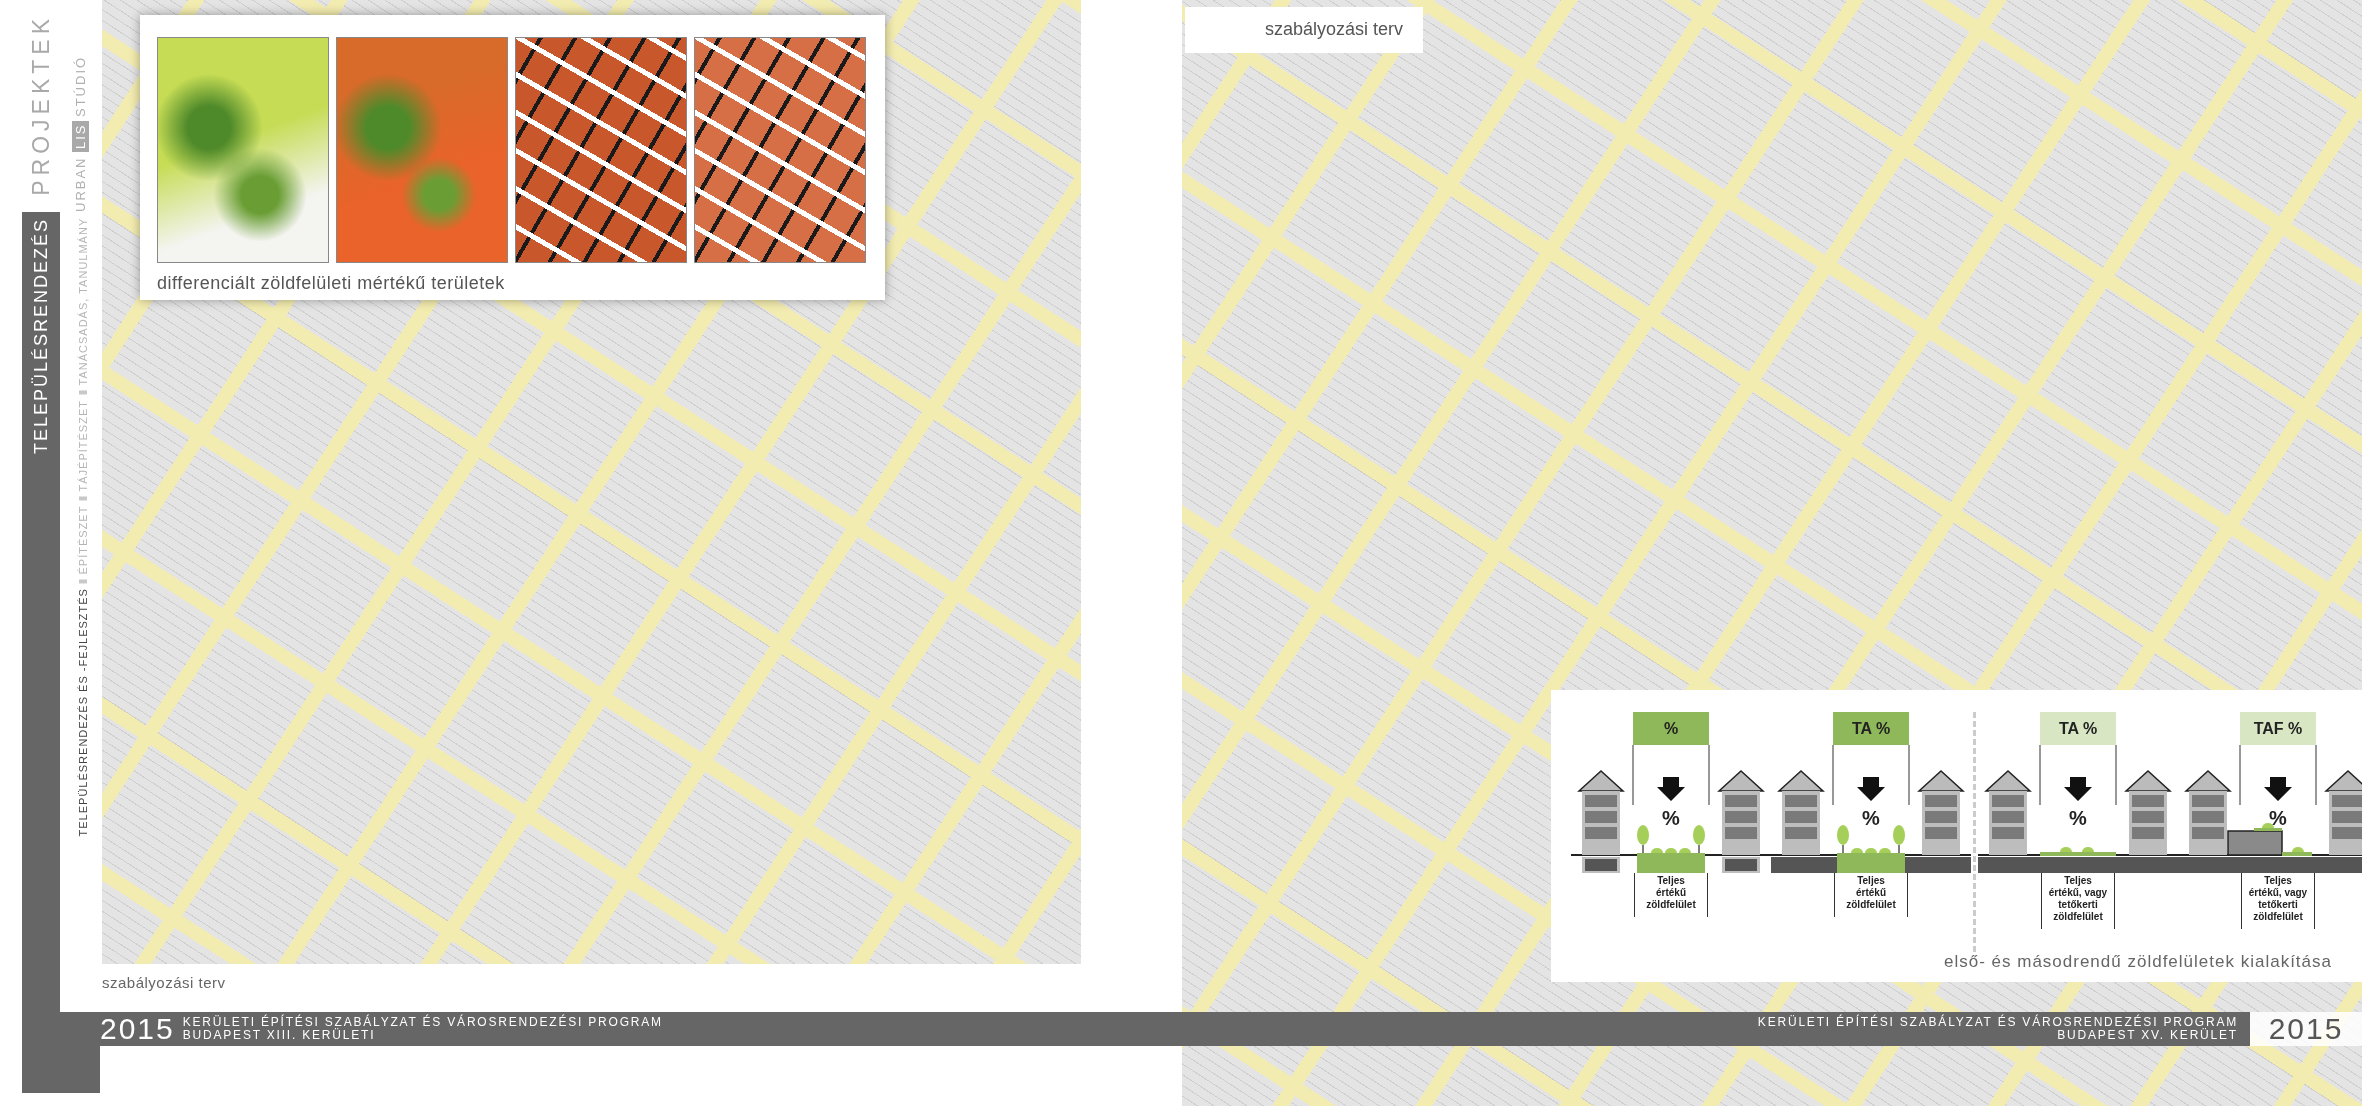 The height and width of the screenshot is (1106, 2362). Describe the element at coordinates (80, 184) in the screenshot. I see `brand-name: URBAN` at that location.